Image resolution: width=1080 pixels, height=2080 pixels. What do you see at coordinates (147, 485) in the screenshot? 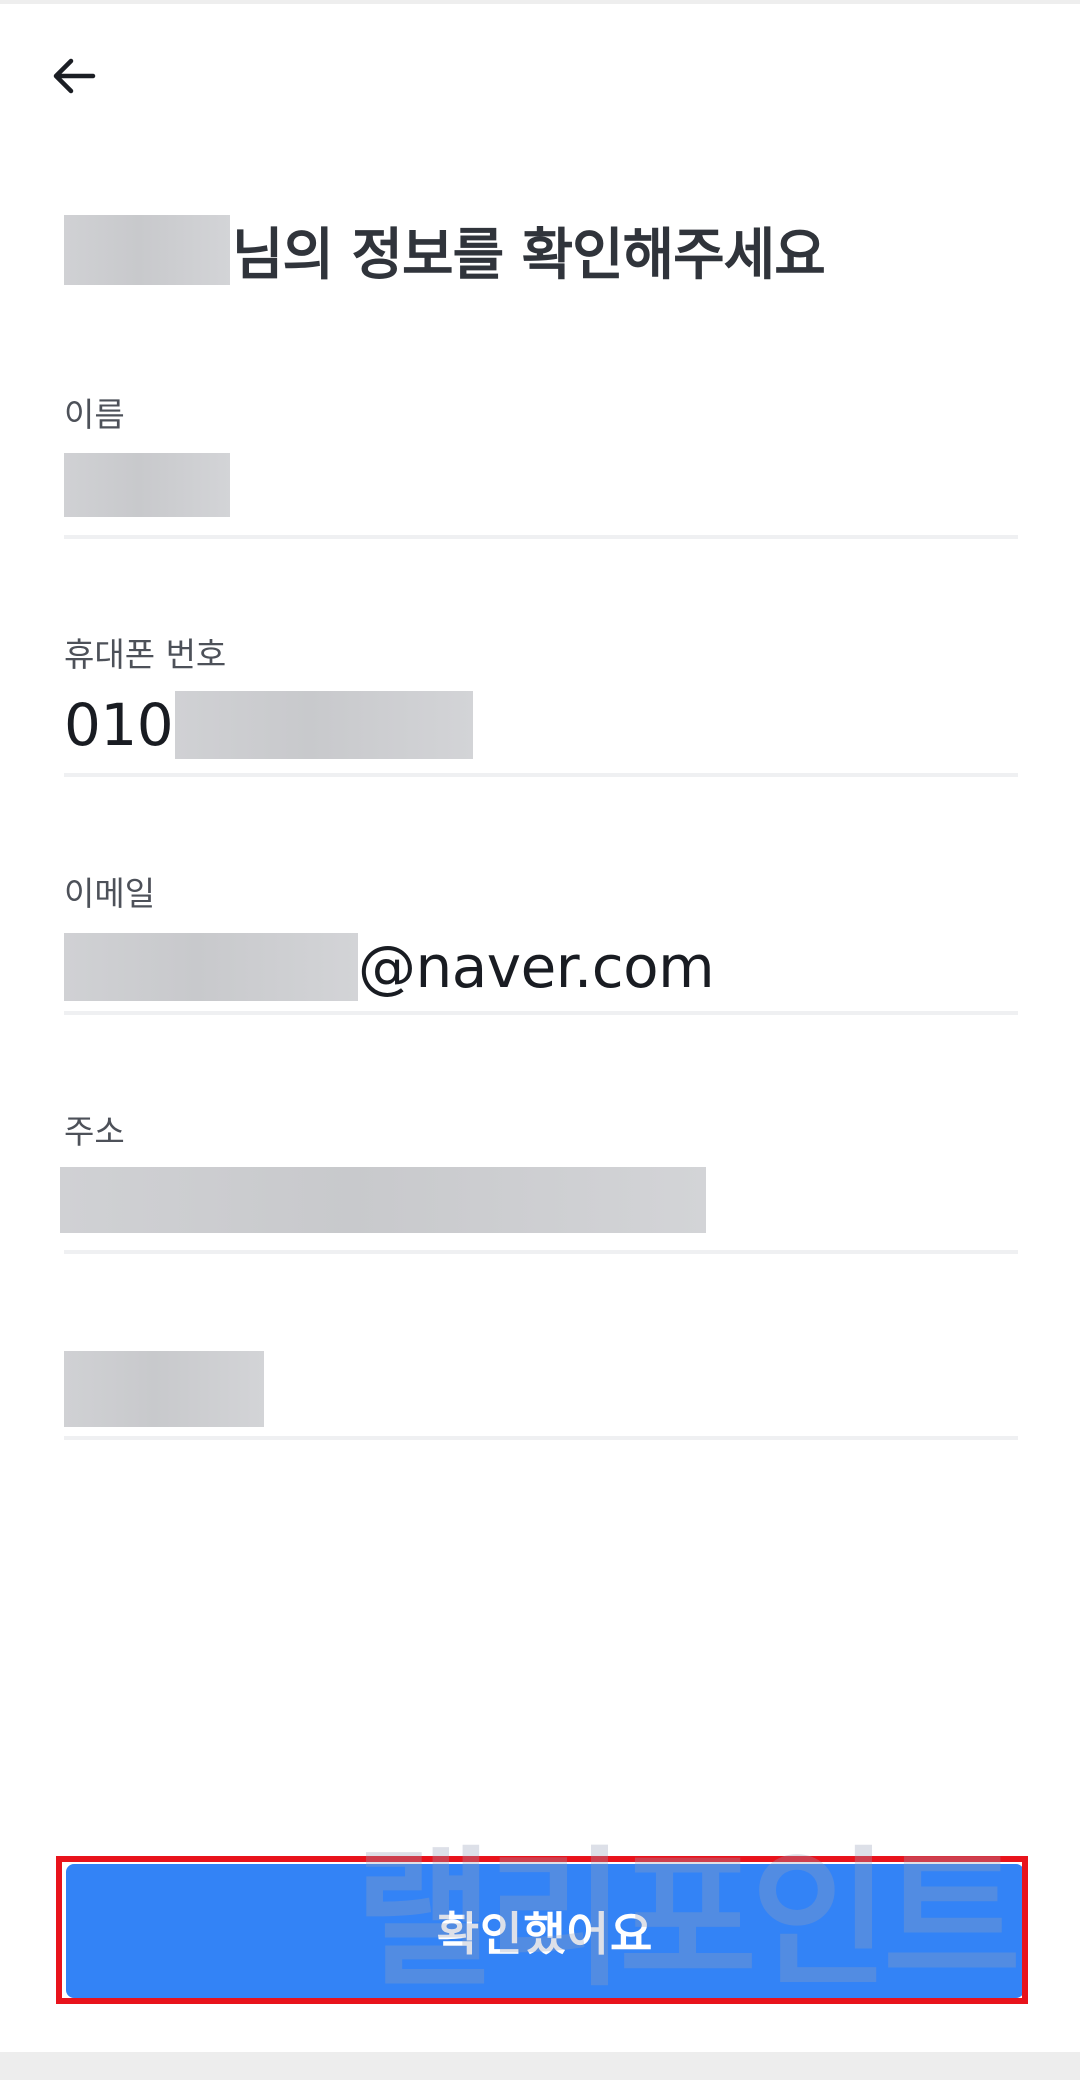
I see `redacted-name-value` at bounding box center [147, 485].